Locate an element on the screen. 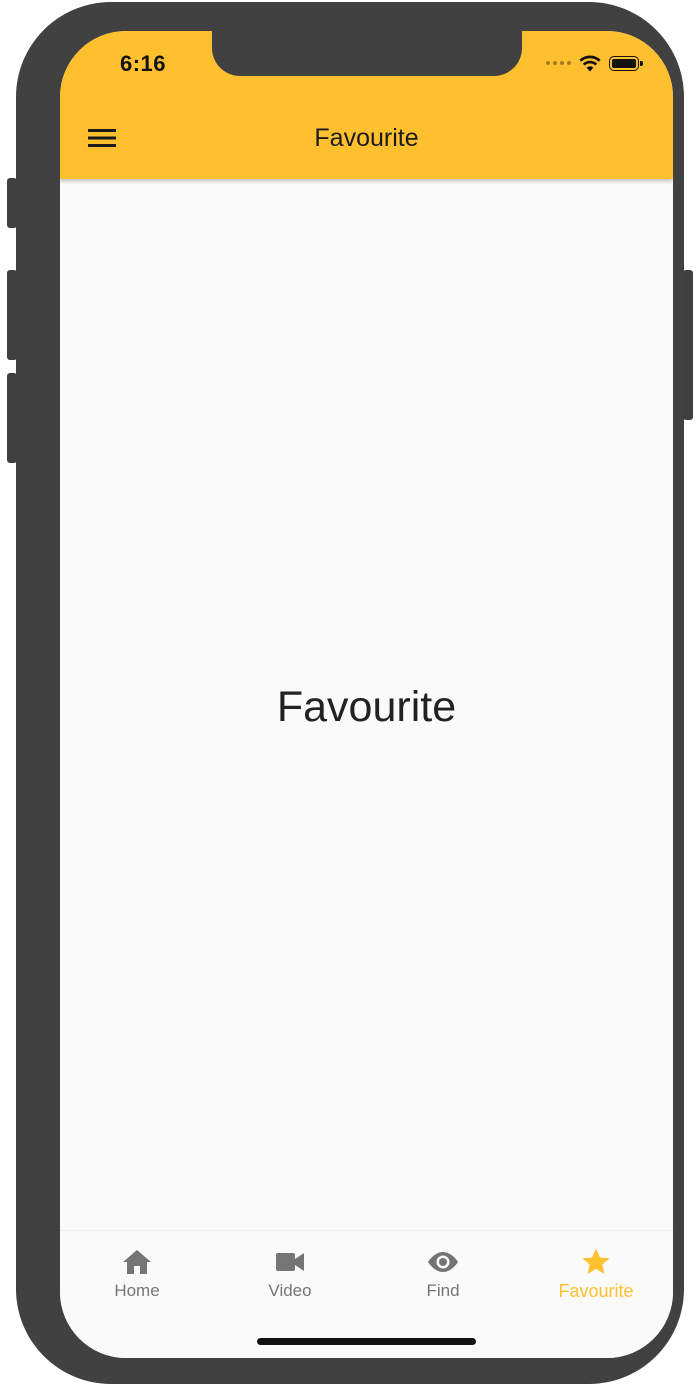 This screenshot has width=700, height=1386. video-camera-icon is located at coordinates (290, 1262).